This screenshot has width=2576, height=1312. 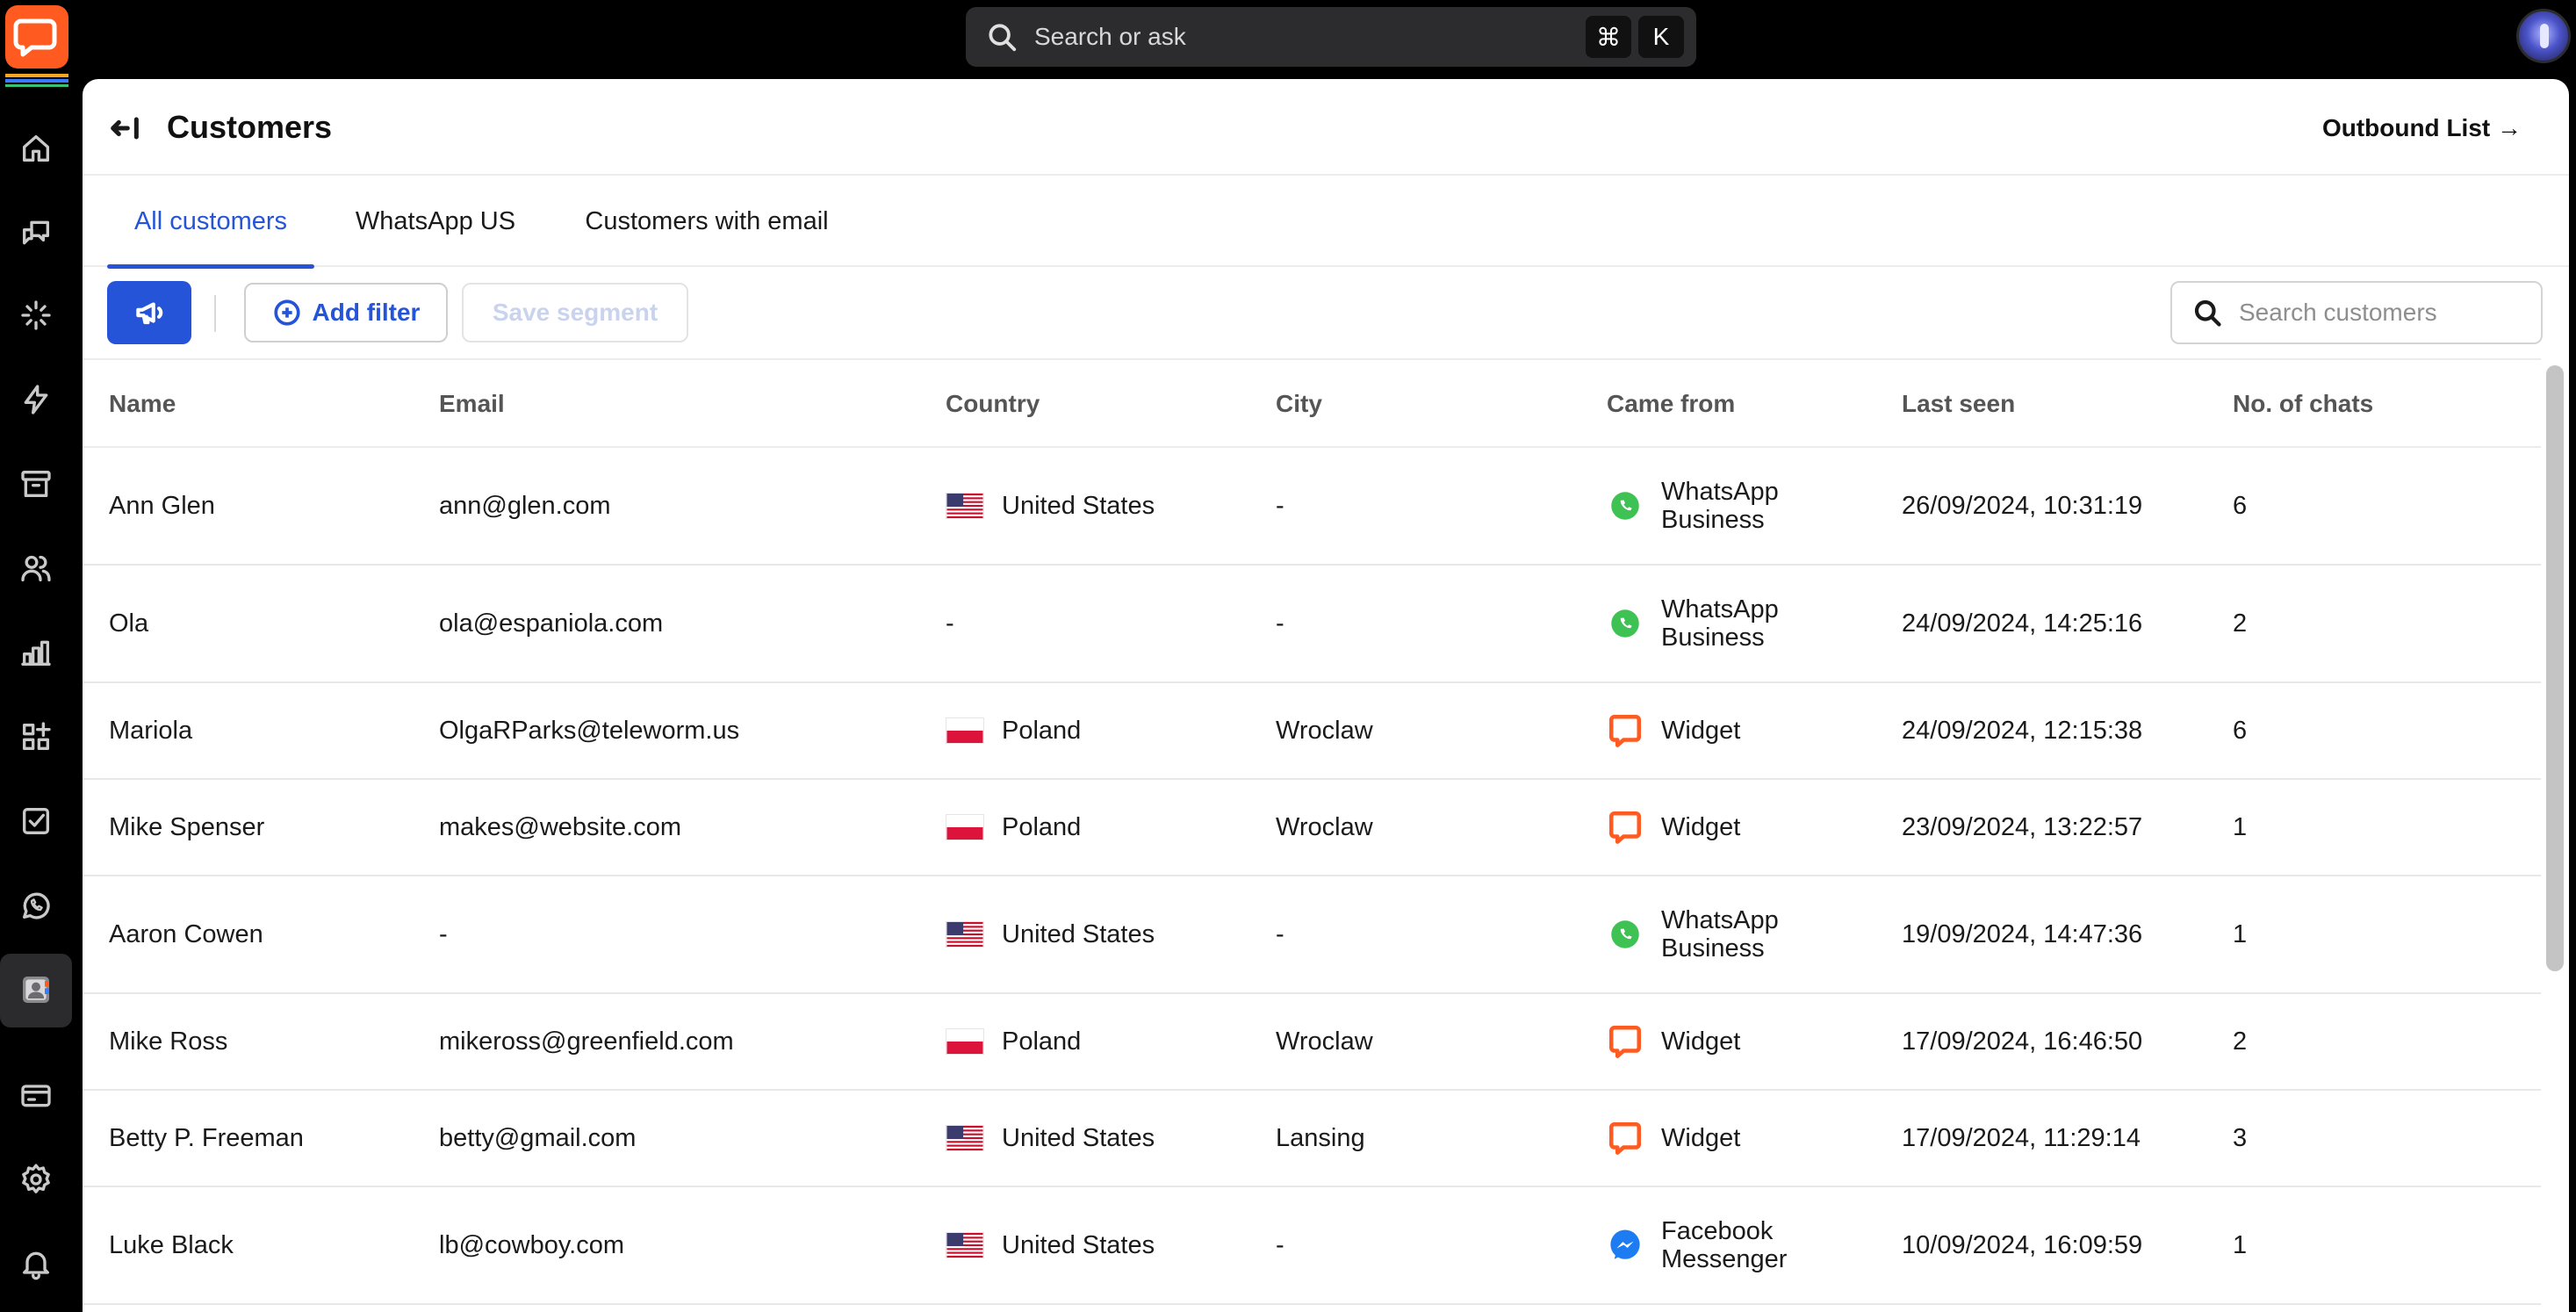 What do you see at coordinates (187, 826) in the screenshot?
I see `cell-name: Mike Spenser` at bounding box center [187, 826].